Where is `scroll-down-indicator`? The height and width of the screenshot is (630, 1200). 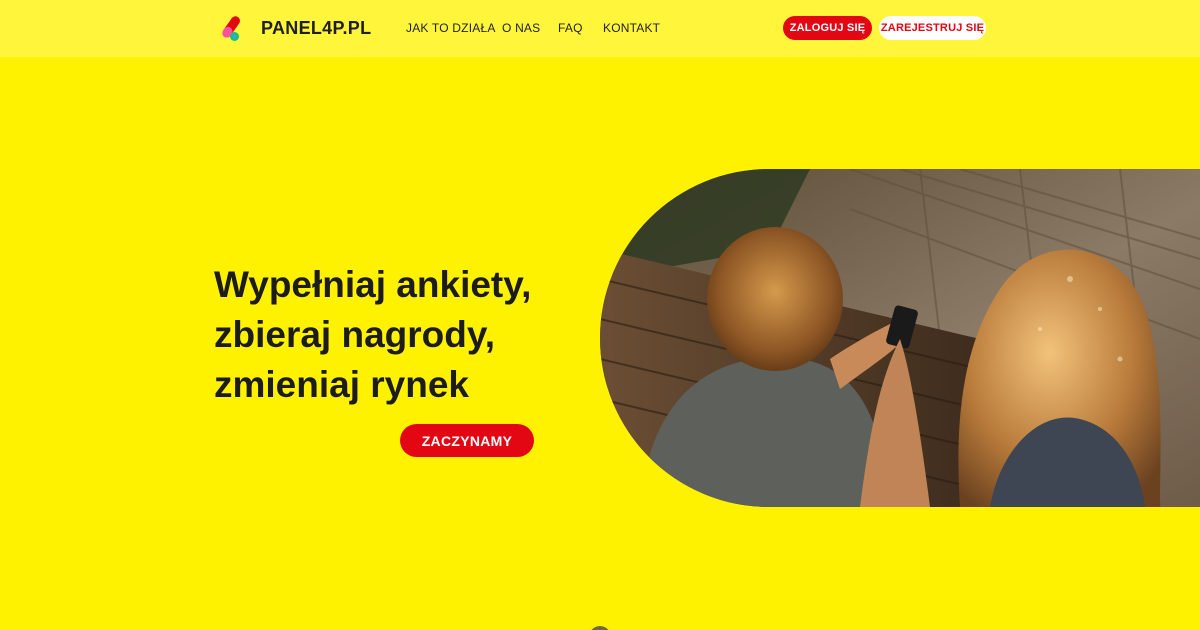 scroll-down-indicator is located at coordinates (600, 628).